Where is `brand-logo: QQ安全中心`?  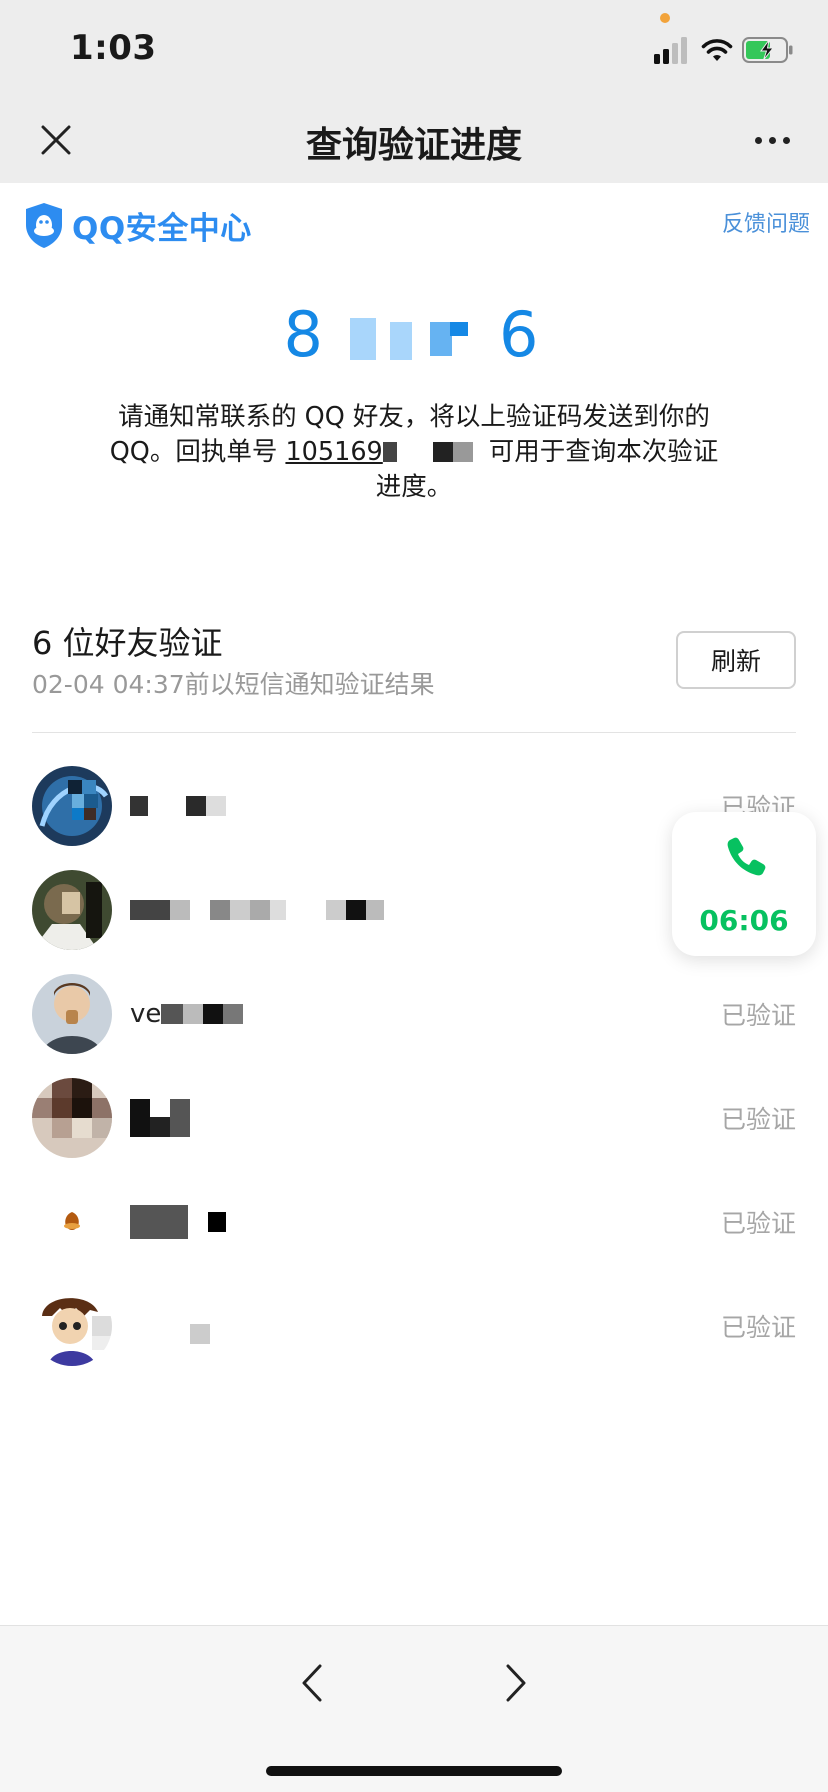 brand-logo: QQ安全中心 is located at coordinates (137, 225).